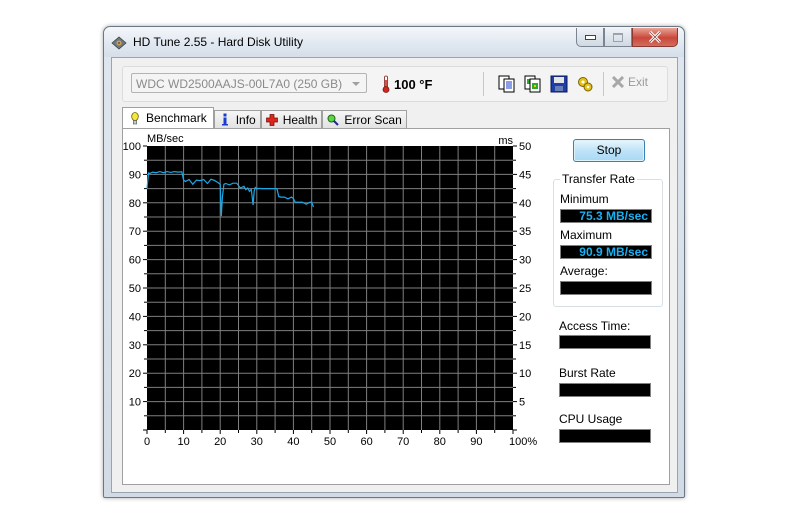 The image size is (786, 524). I want to click on y-tick-label: 70, so click(135, 232).